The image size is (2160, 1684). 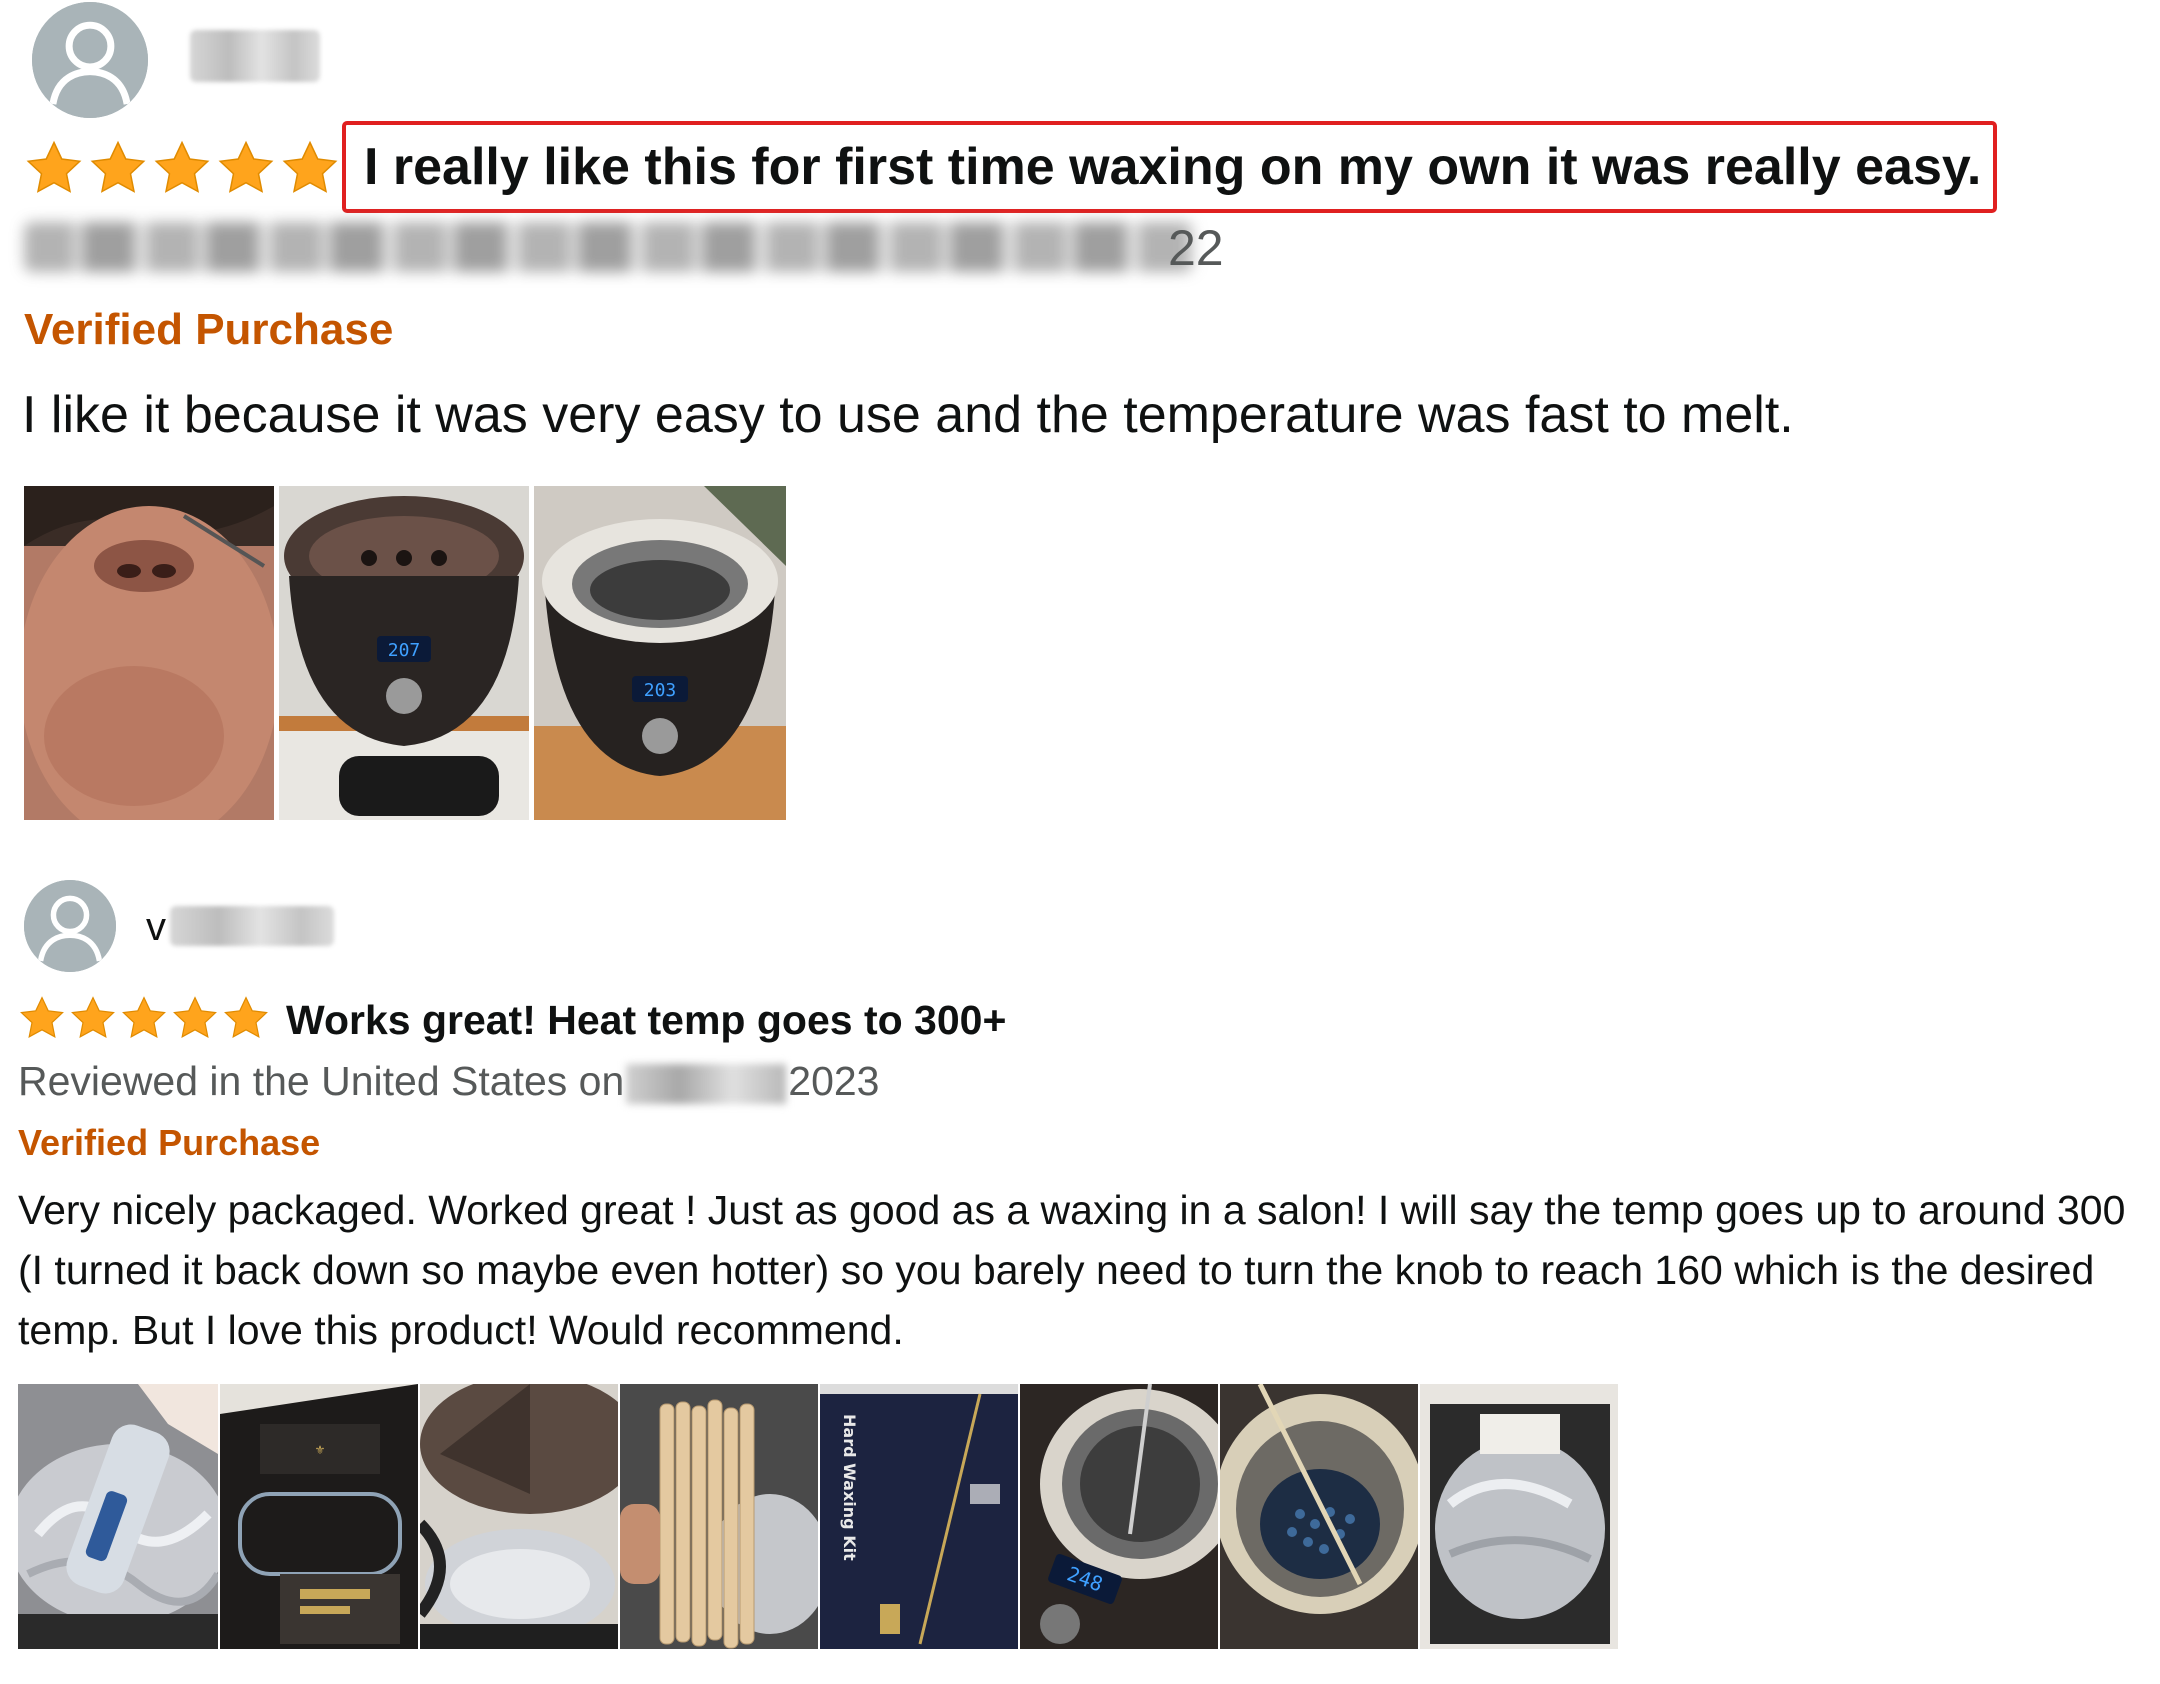 I want to click on review-date-prefix: Reviewed in the United States on, so click(x=321, y=1081).